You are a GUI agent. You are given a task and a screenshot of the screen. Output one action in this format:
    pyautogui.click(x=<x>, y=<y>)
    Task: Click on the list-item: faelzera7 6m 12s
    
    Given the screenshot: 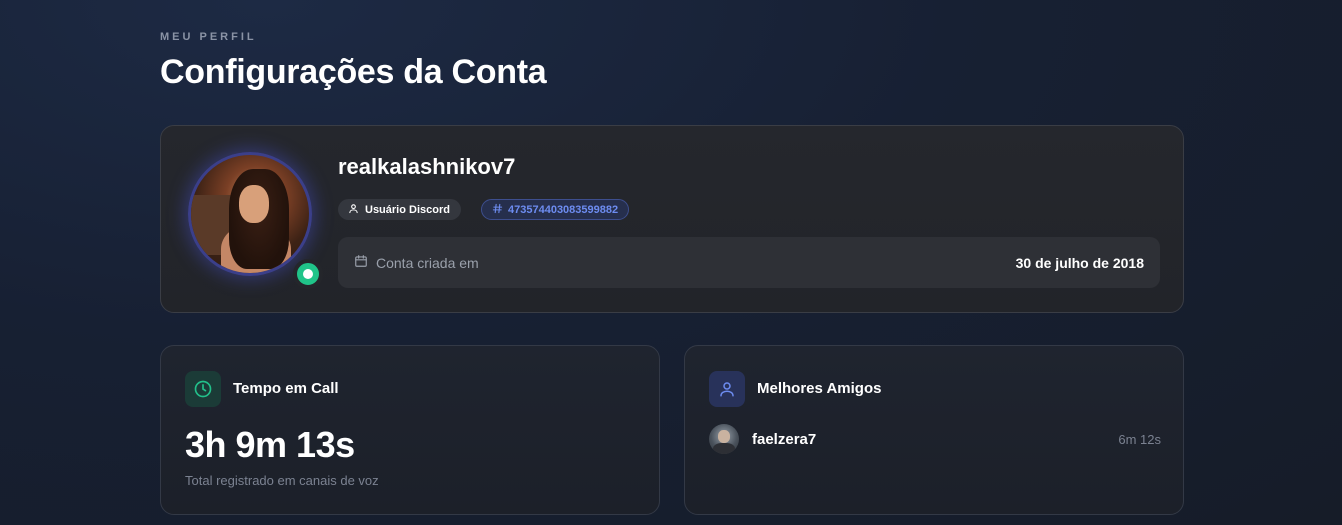 What is the action you would take?
    pyautogui.click(x=935, y=439)
    